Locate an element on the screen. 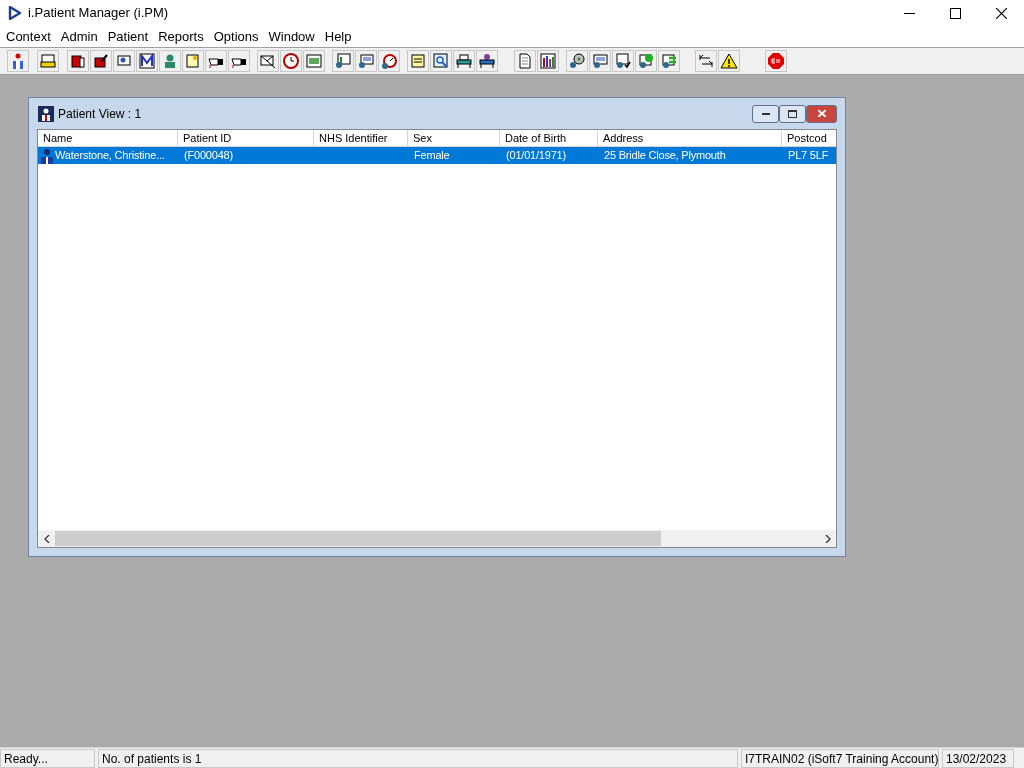 This screenshot has width=1024, height=768. column-header: NHS Identifier is located at coordinates (361, 138).